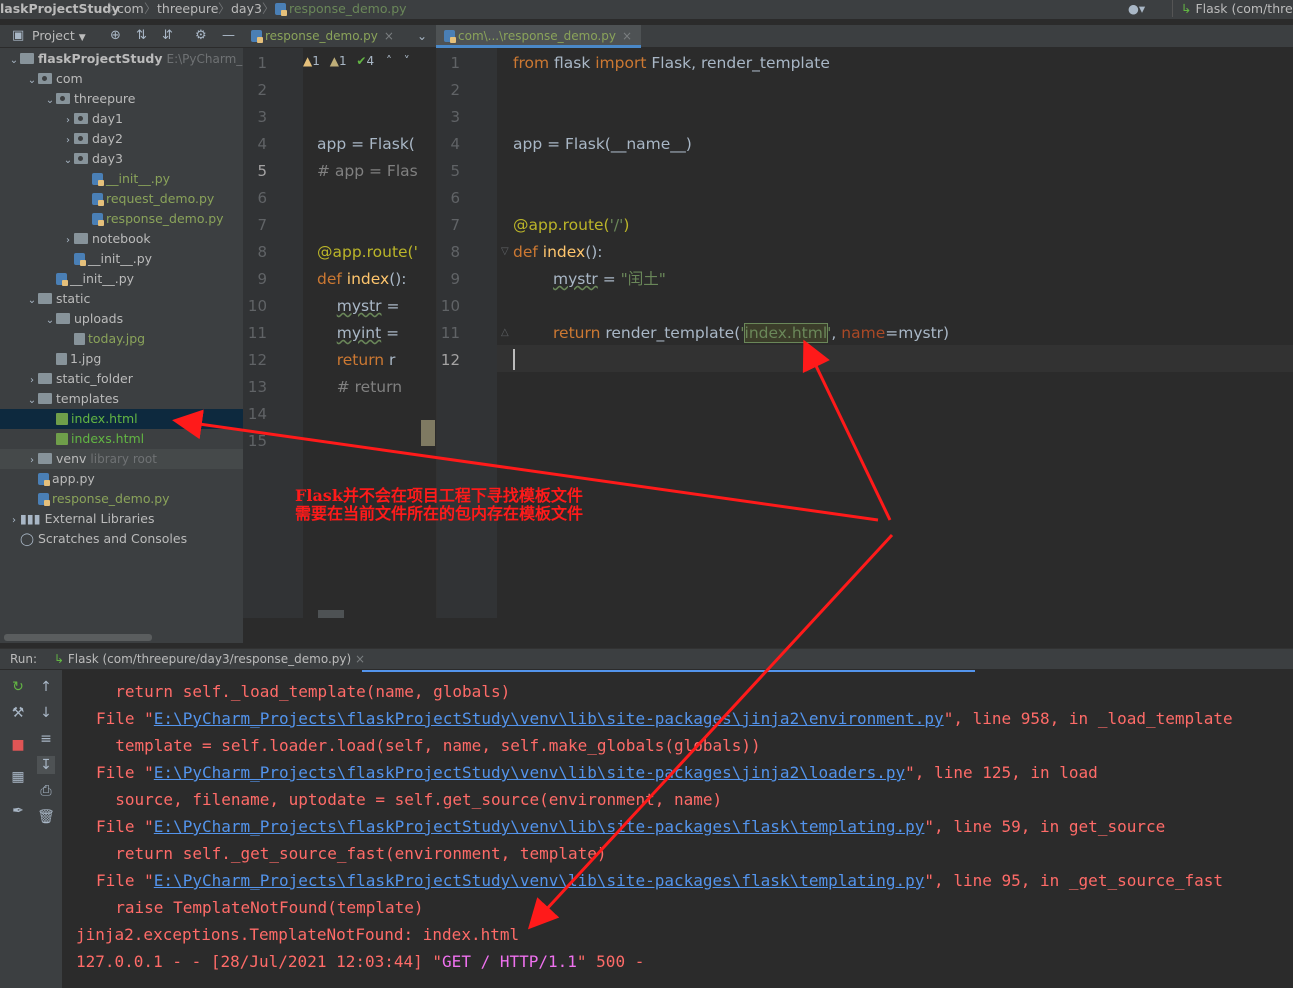 The width and height of the screenshot is (1293, 988). I want to click on arrow-to-template-file, so click(525, 465).